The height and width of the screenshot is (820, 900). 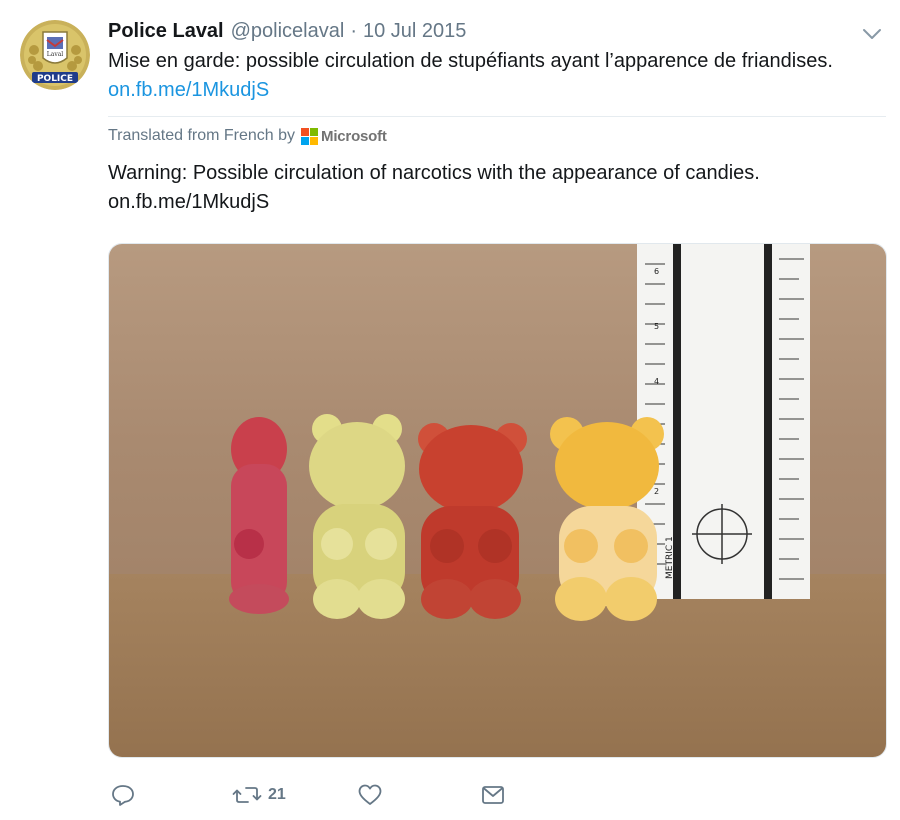 I want to click on ruler-number: 2, so click(x=656, y=491).